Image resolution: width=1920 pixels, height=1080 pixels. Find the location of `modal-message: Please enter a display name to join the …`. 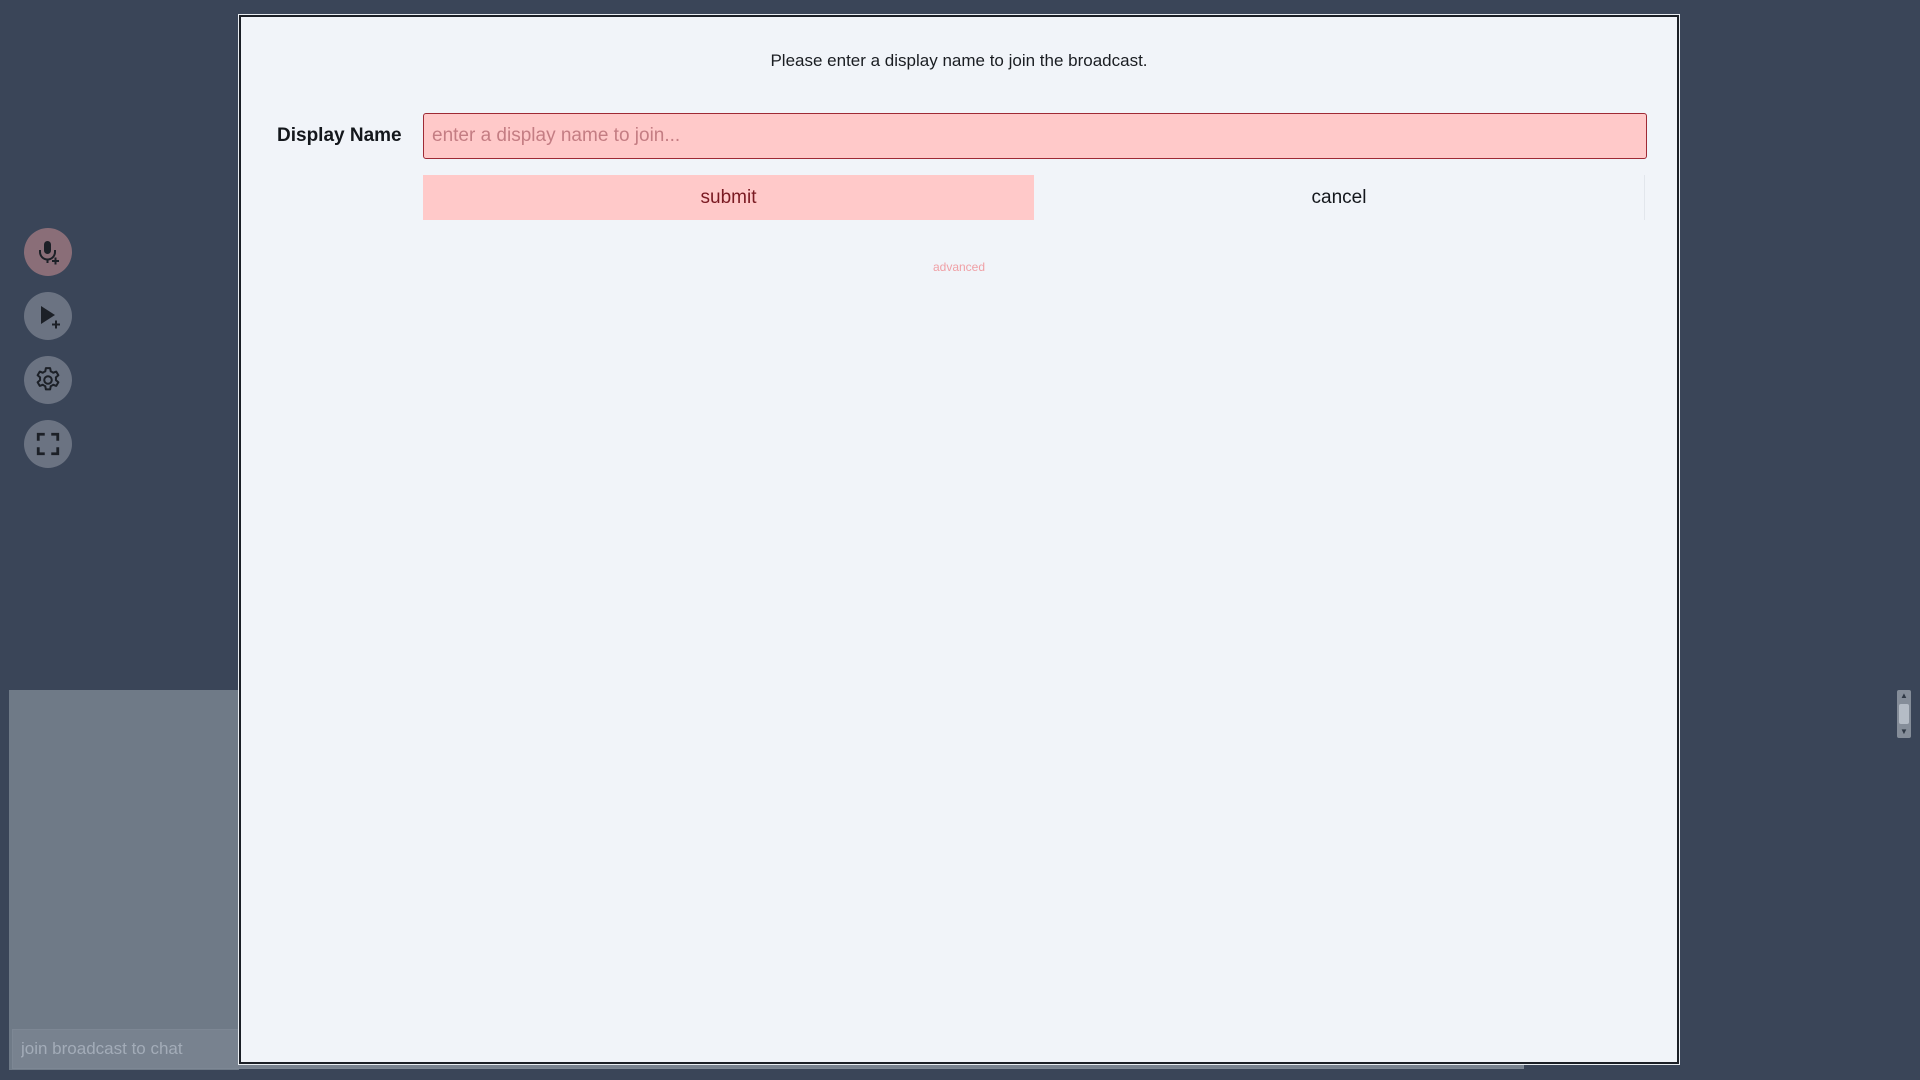

modal-message: Please enter a display name to join the … is located at coordinates (959, 60).